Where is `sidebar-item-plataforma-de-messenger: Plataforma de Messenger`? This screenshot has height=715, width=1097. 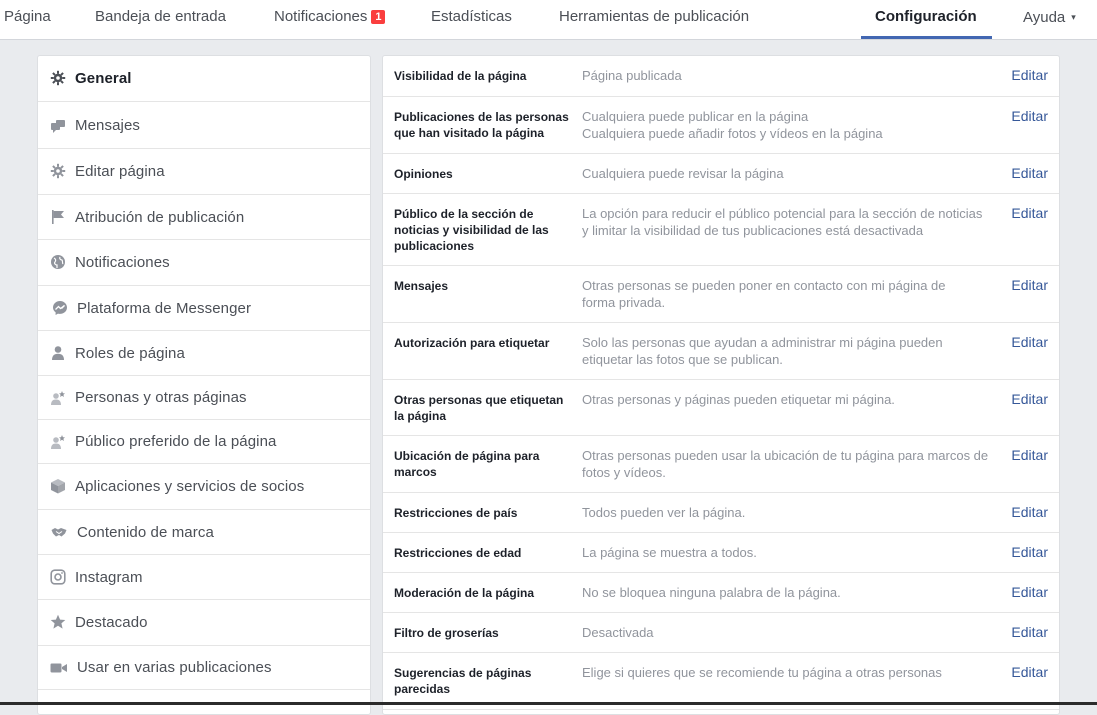
sidebar-item-plataforma-de-messenger: Plataforma de Messenger is located at coordinates (204, 308).